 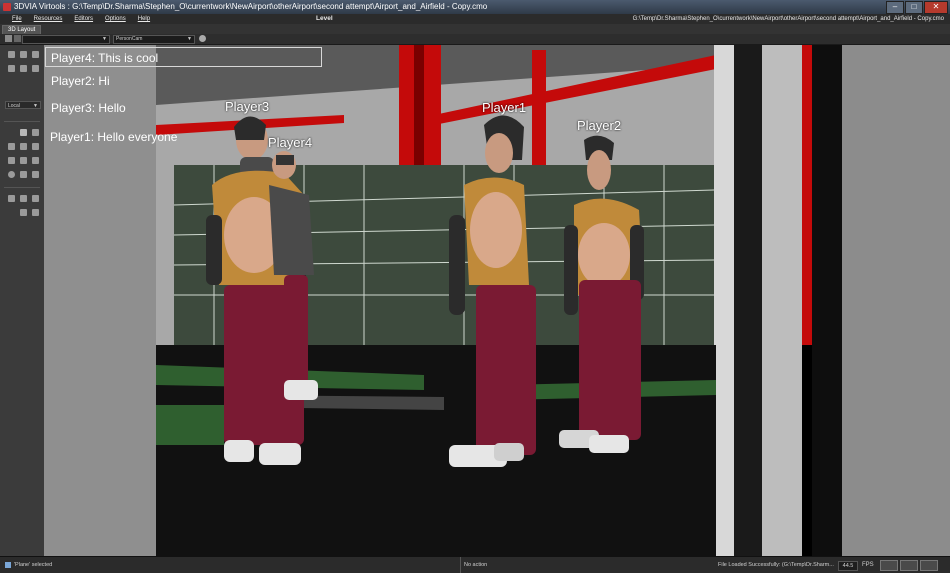 What do you see at coordinates (202, 38) in the screenshot?
I see `camera-icon` at bounding box center [202, 38].